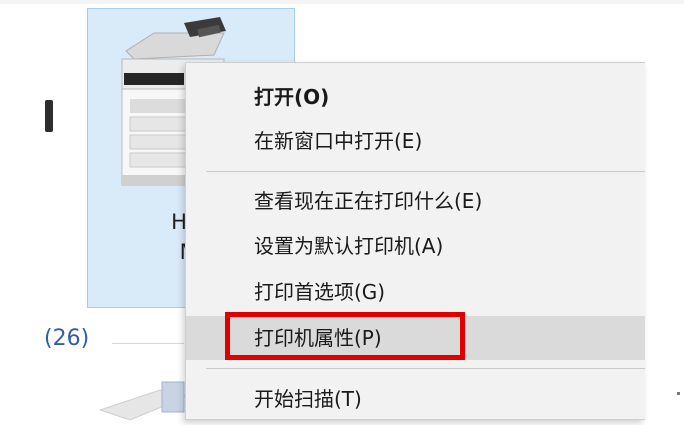  What do you see at coordinates (148, 343) in the screenshot?
I see `group-divider` at bounding box center [148, 343].